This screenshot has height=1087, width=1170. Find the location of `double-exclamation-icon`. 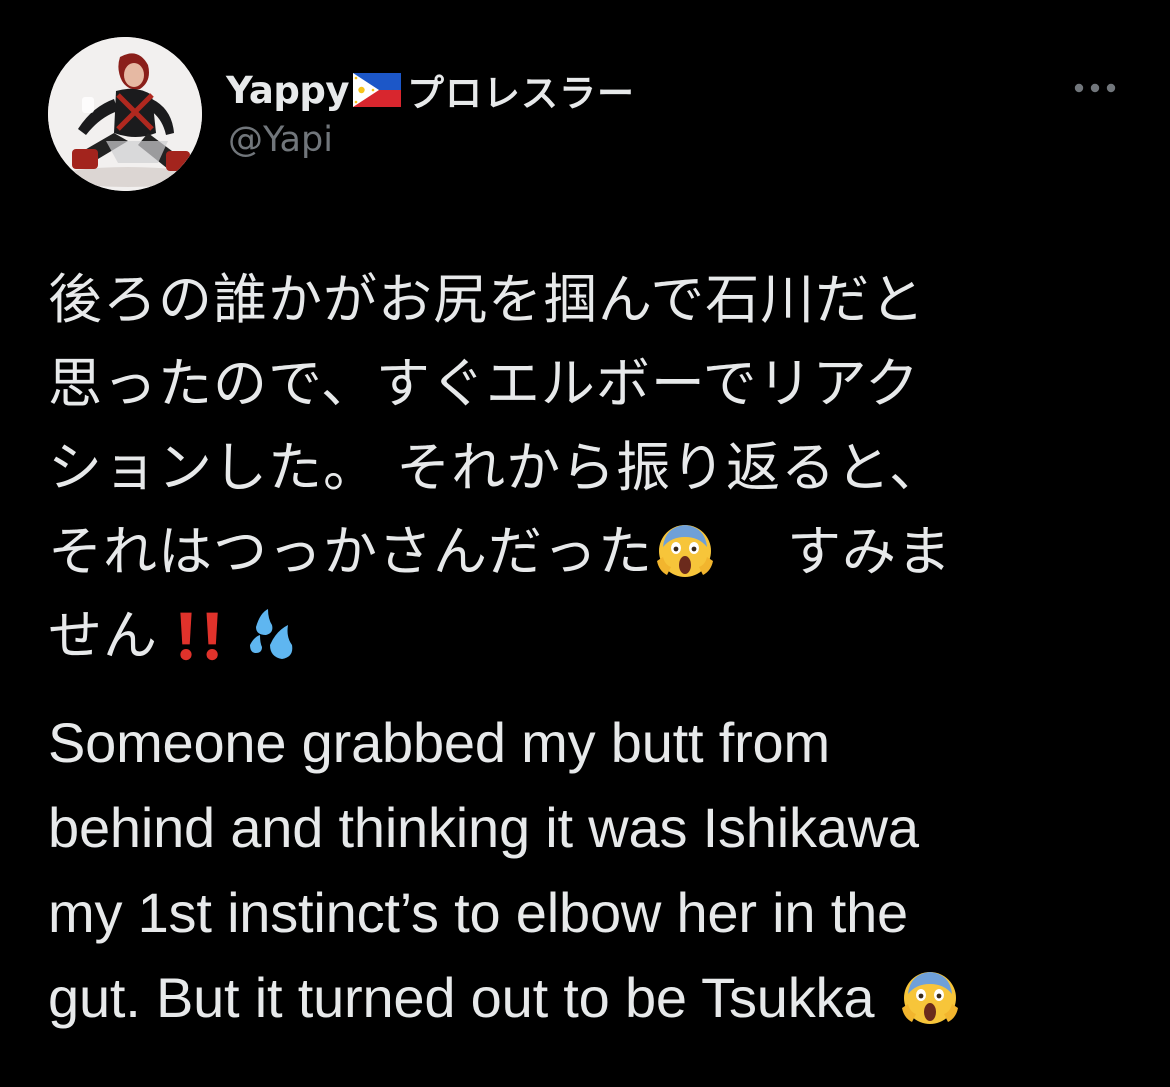

double-exclamation-icon is located at coordinates (199, 636).